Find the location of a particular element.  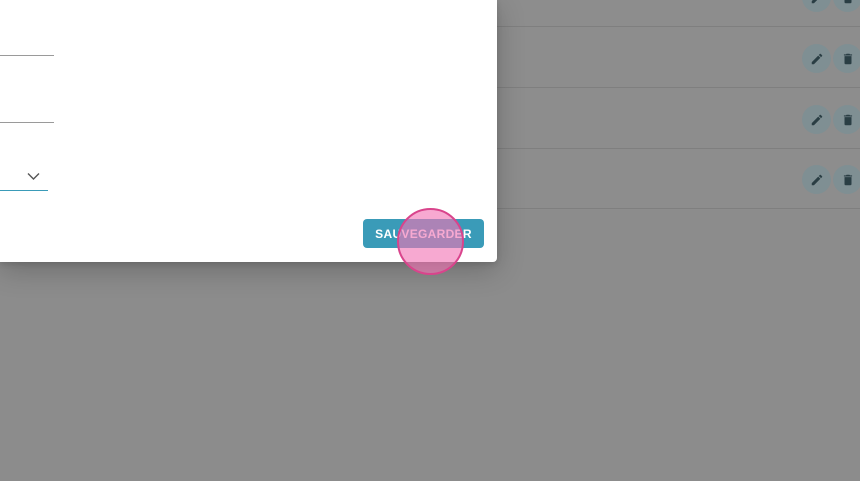

select-dropdown is located at coordinates (24, 177).